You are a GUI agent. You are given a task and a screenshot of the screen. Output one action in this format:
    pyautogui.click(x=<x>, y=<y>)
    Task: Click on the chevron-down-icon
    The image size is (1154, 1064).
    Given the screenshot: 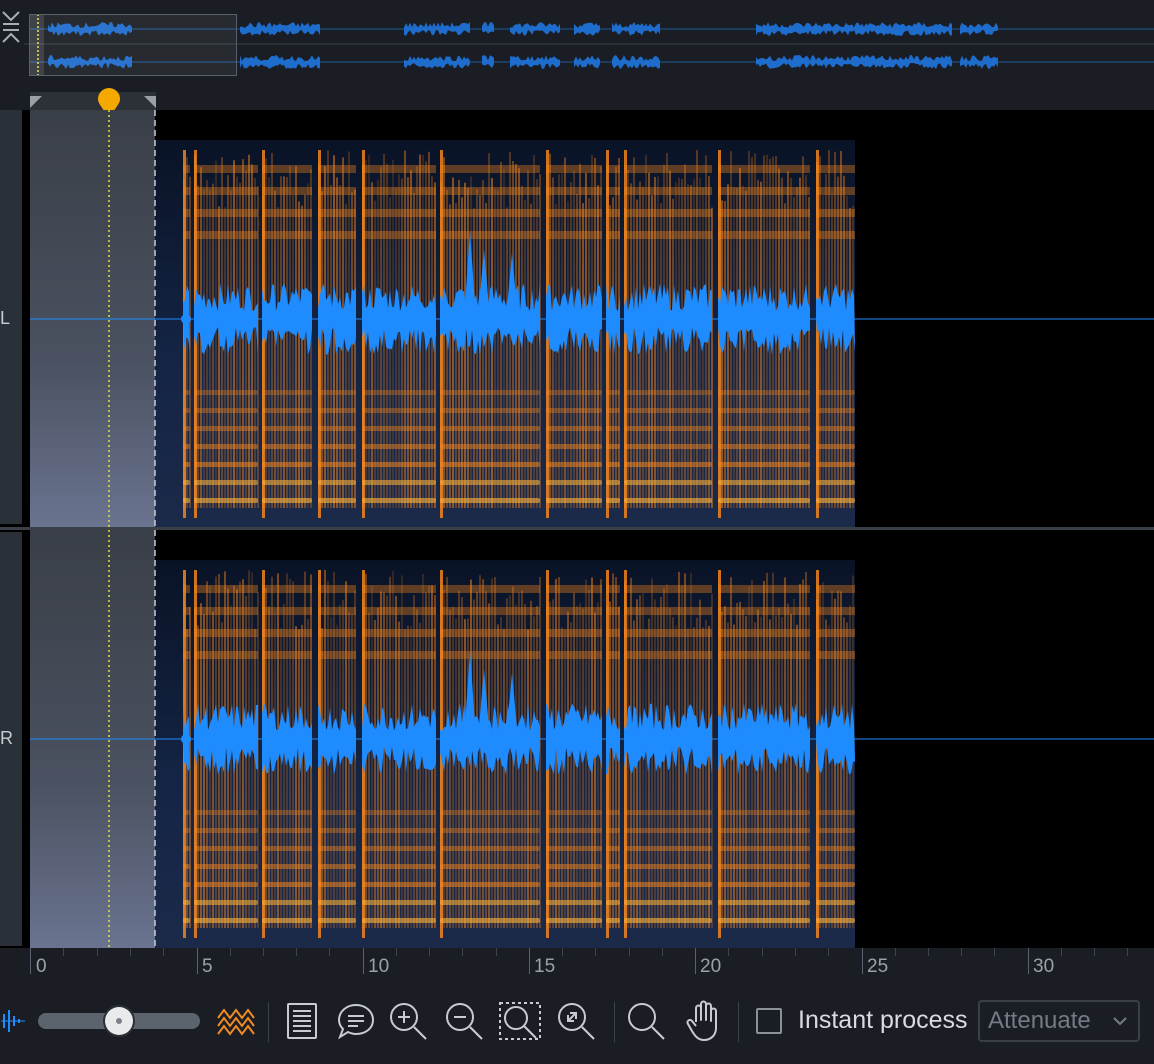 What is the action you would take?
    pyautogui.click(x=1120, y=1027)
    